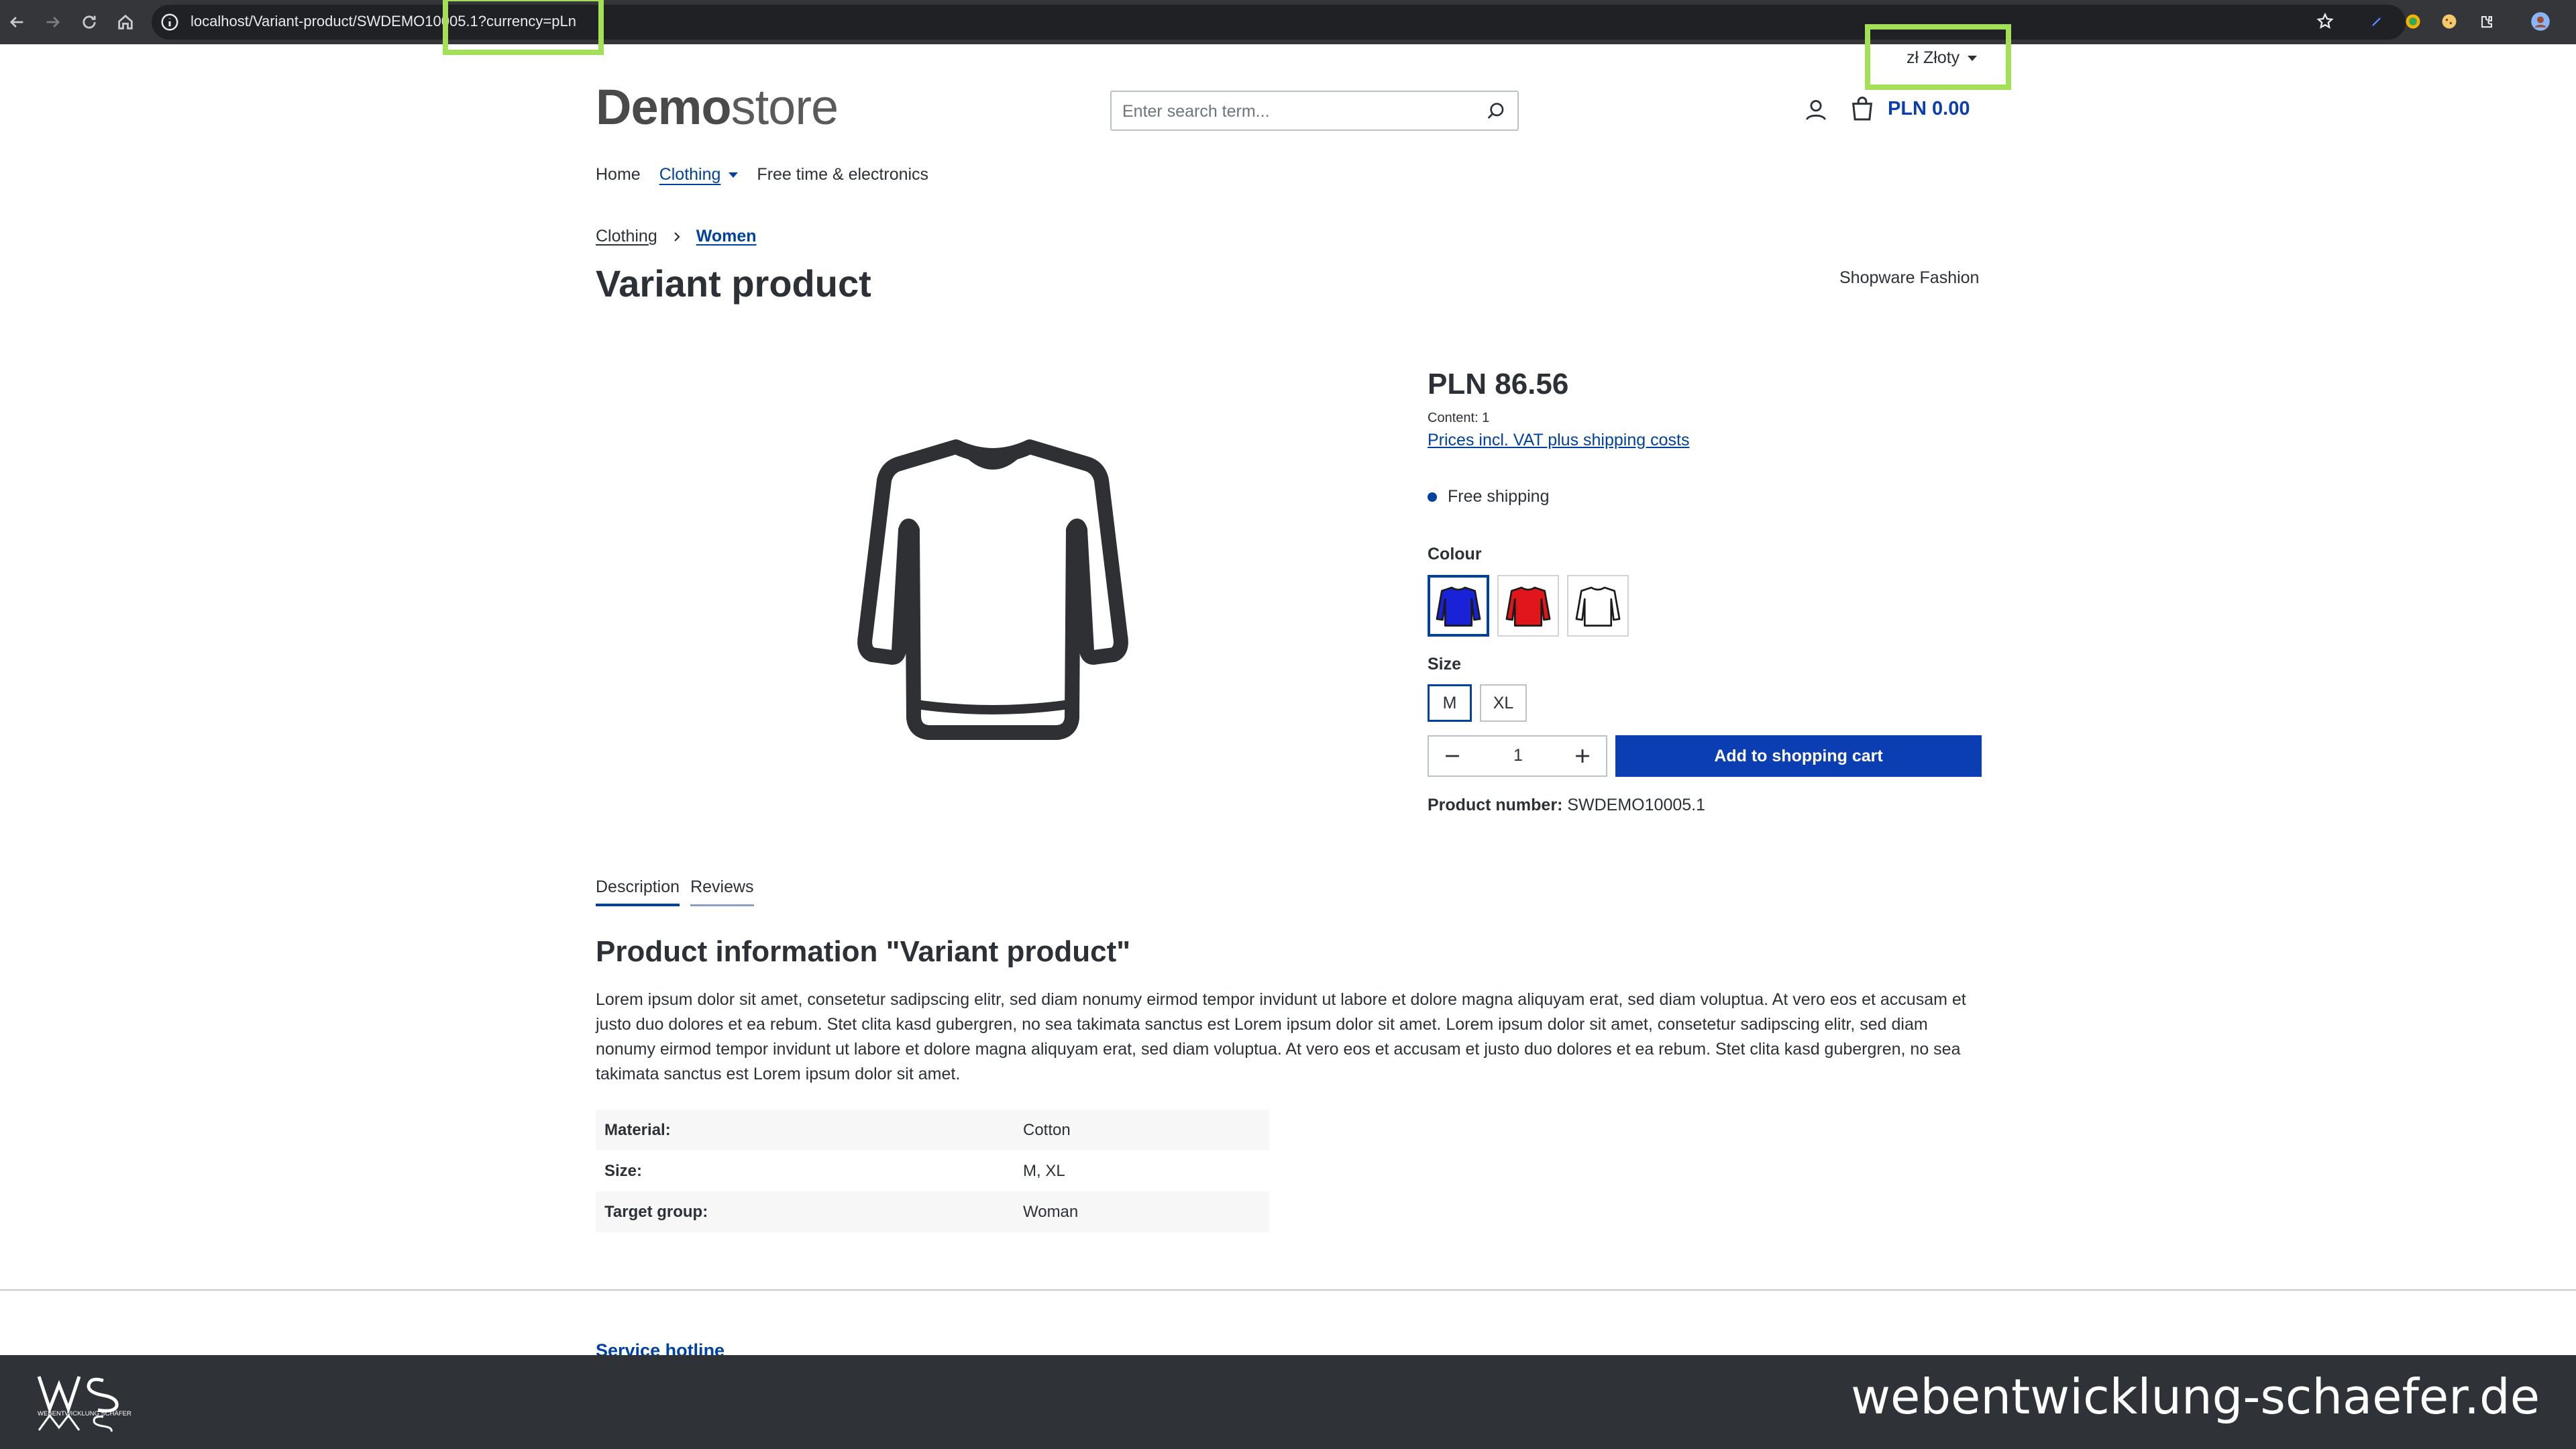  Describe the element at coordinates (1816, 110) in the screenshot. I see `account-icon` at that location.